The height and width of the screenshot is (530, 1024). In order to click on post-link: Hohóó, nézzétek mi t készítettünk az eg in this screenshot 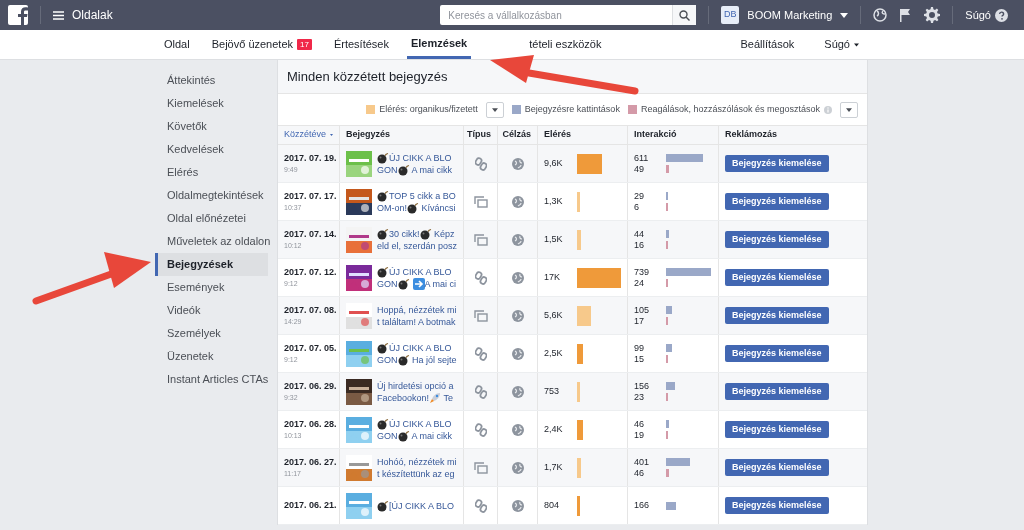, I will do `click(417, 467)`.